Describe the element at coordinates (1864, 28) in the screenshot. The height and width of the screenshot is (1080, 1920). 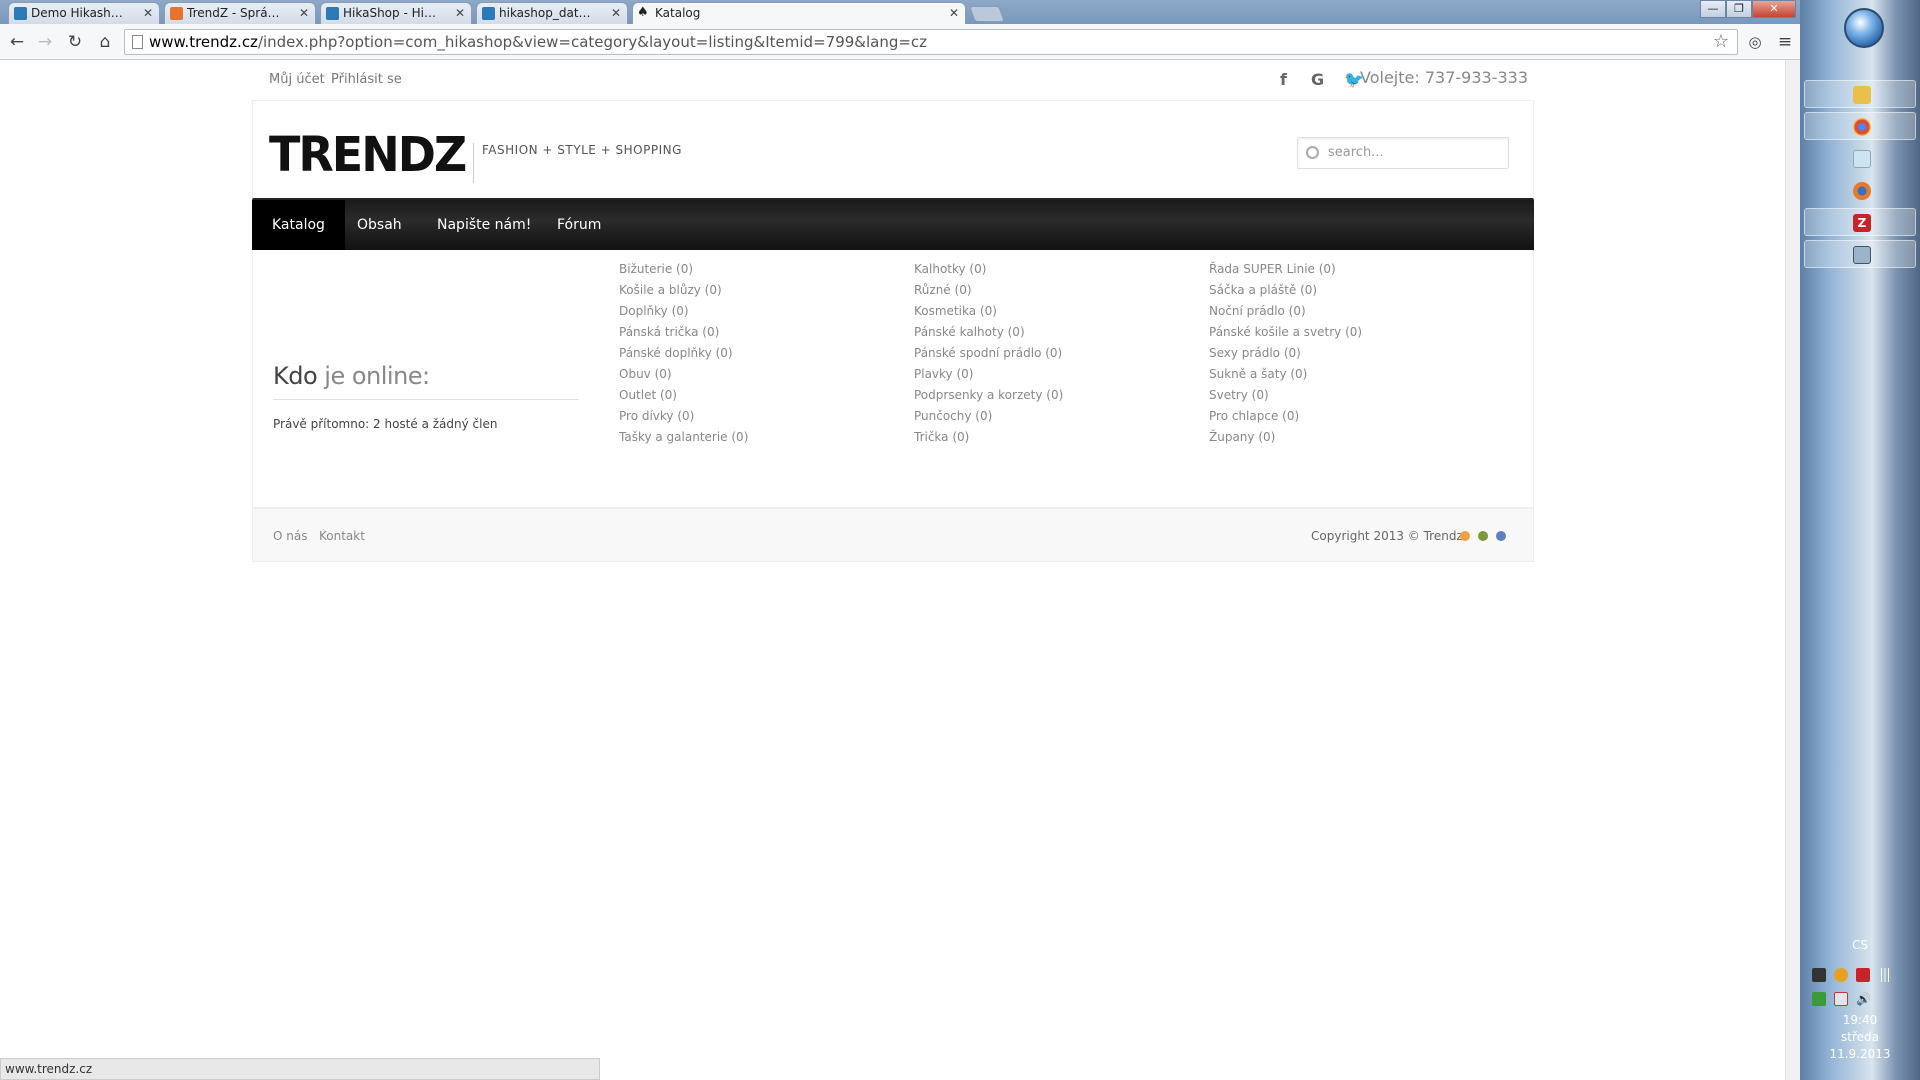
I see `start-button-icon` at that location.